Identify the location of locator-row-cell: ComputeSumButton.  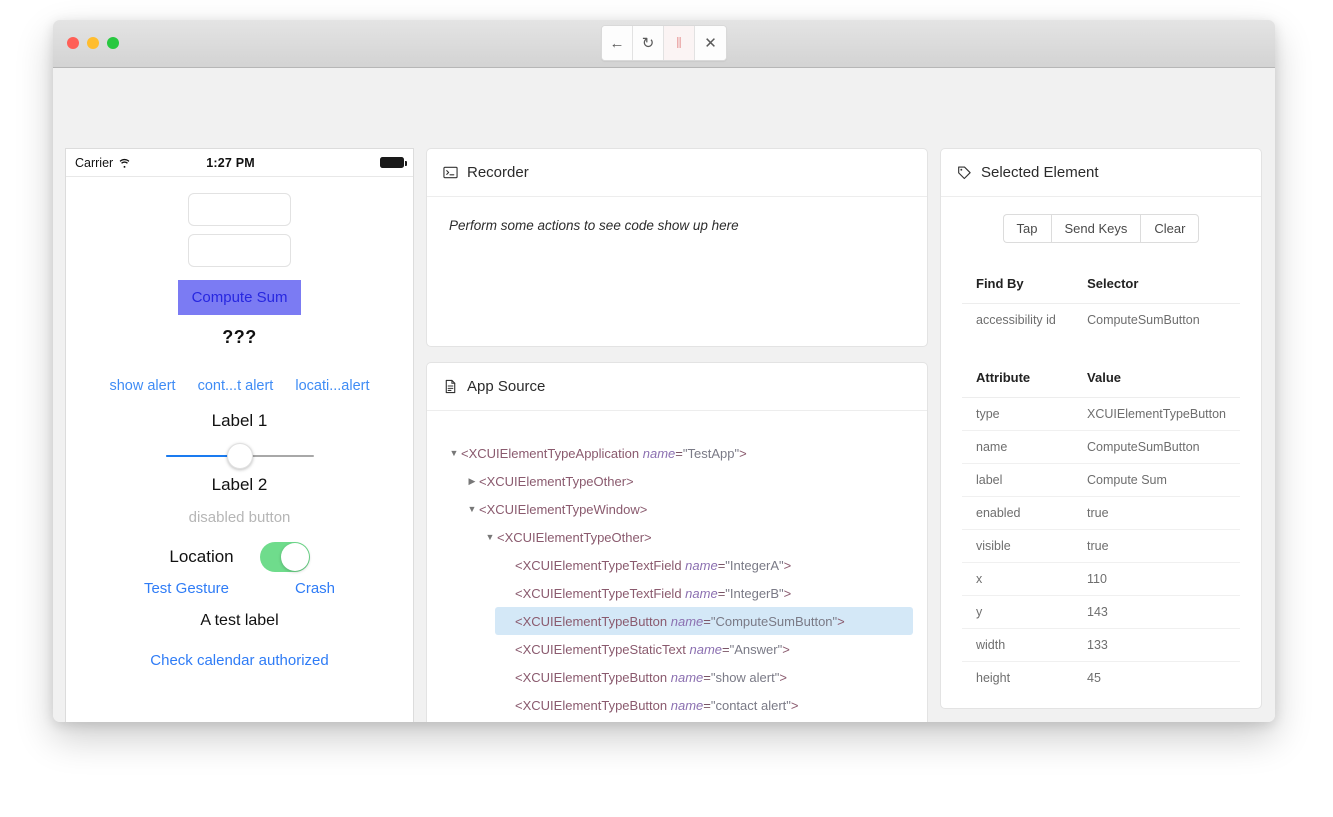
(1156, 319).